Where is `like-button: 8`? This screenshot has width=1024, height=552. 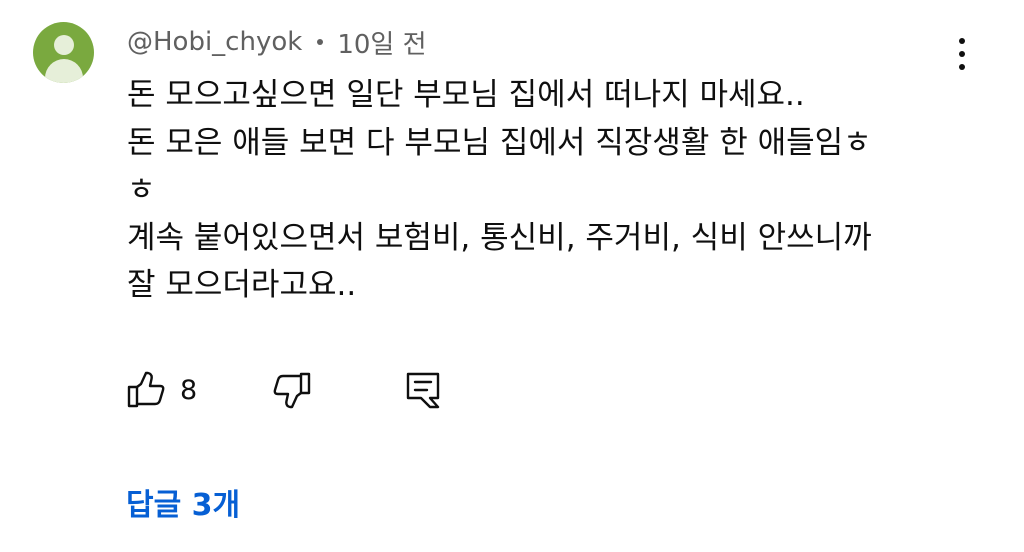 like-button: 8 is located at coordinates (161, 390).